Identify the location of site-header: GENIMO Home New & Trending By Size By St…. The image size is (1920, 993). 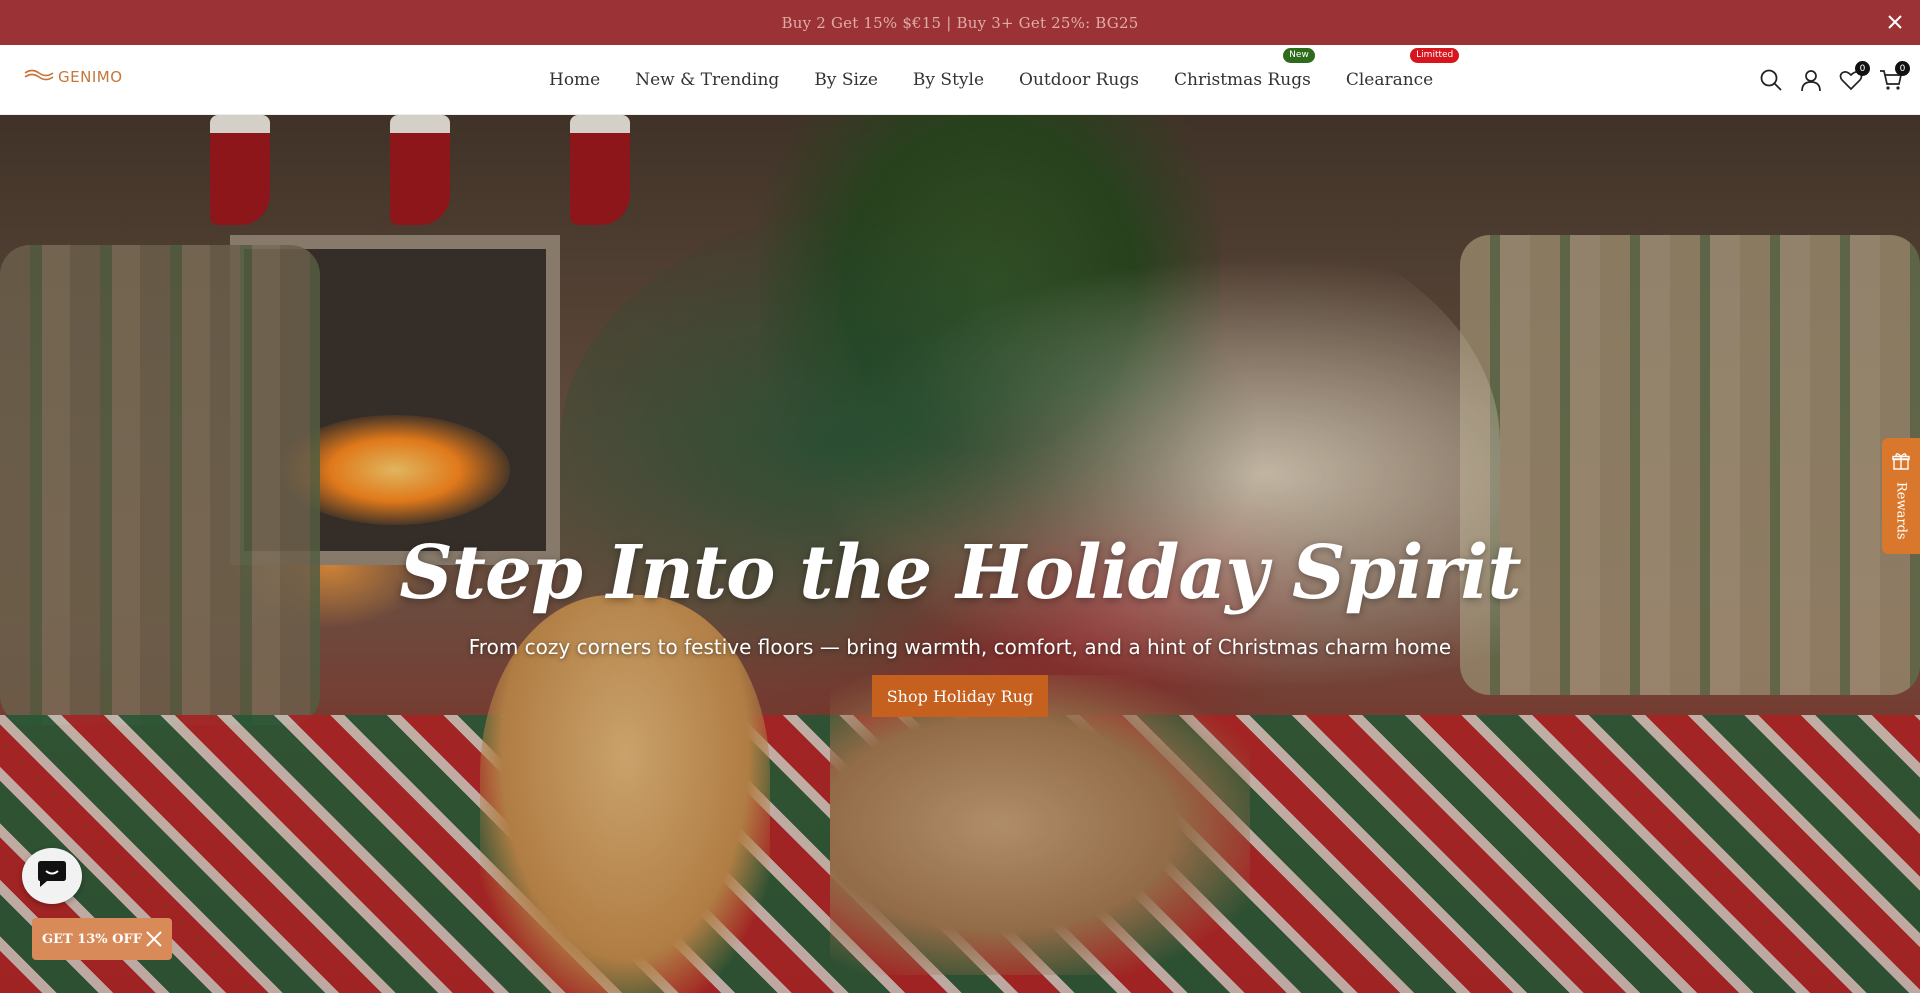
(960, 80).